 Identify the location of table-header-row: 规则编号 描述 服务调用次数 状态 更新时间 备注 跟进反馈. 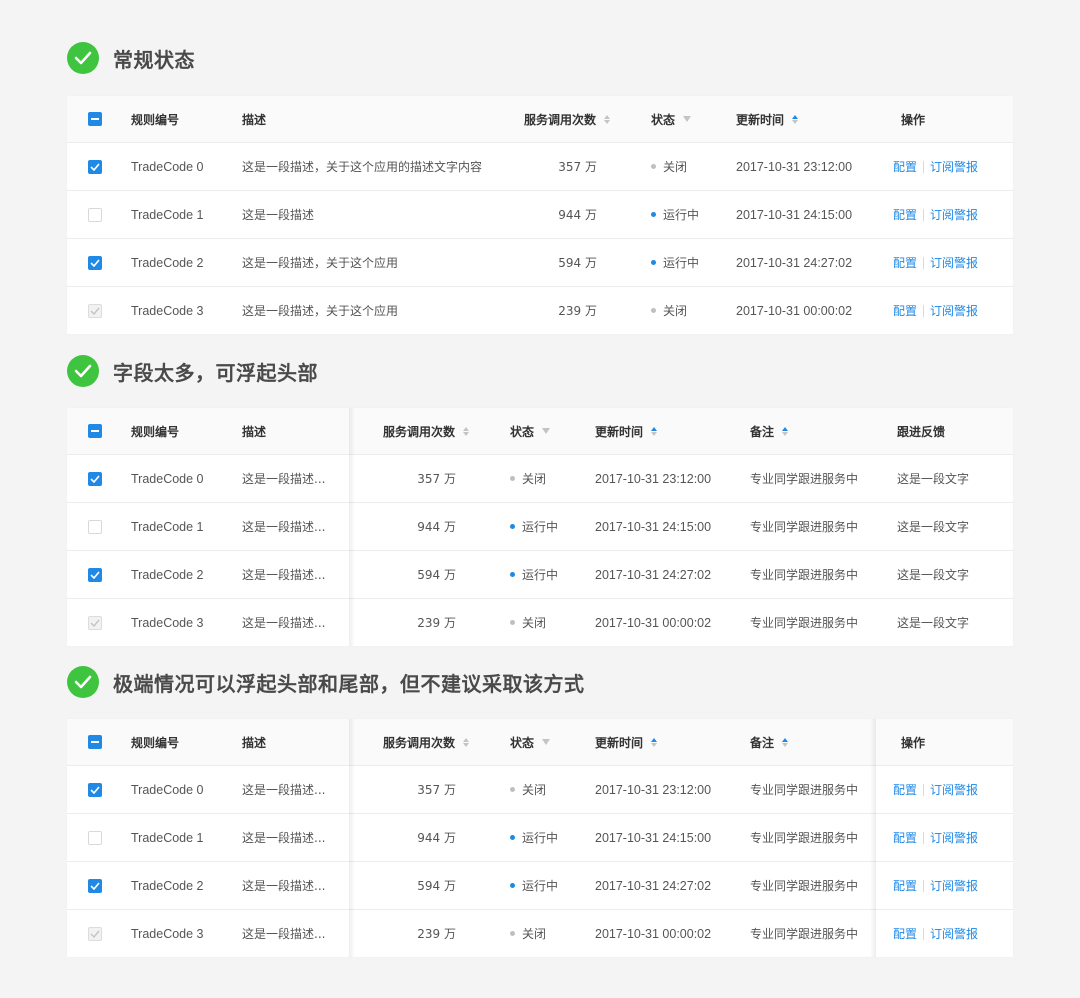
(540, 431).